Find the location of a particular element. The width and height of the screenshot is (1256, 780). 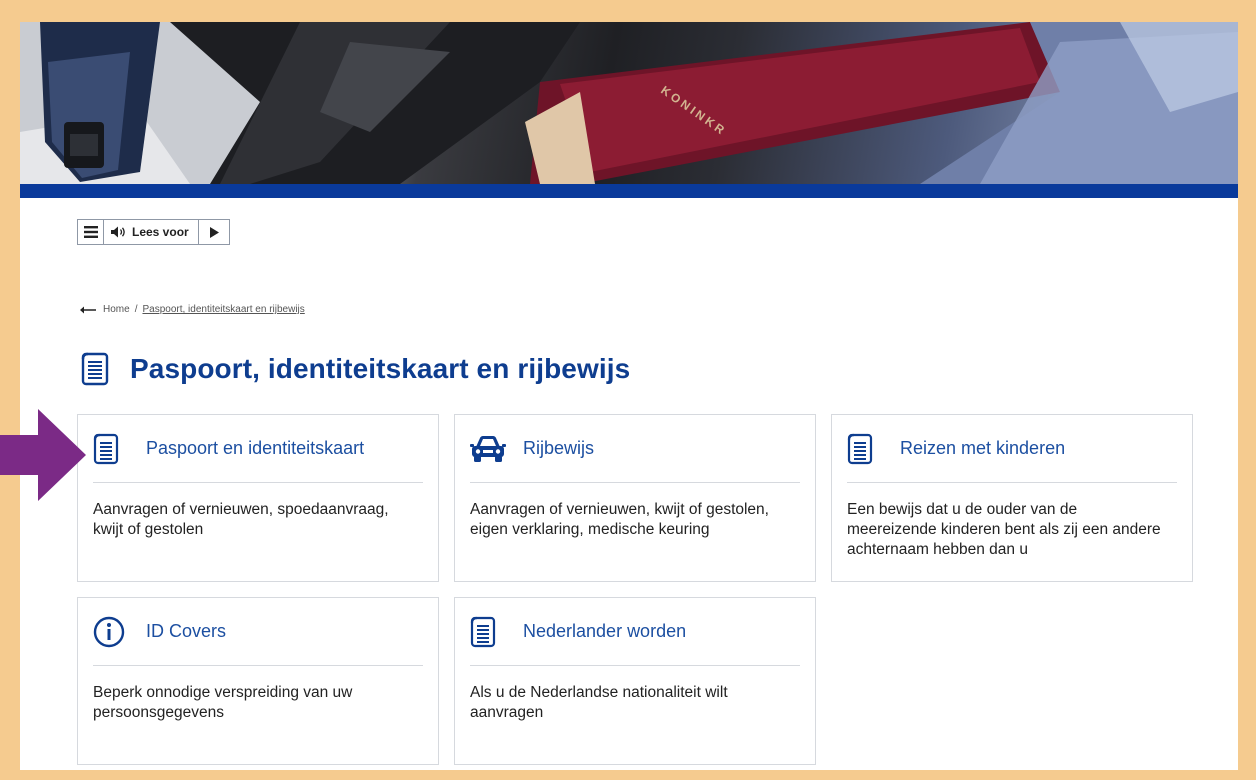

card-title: Nederlander worden is located at coordinates (604, 631).